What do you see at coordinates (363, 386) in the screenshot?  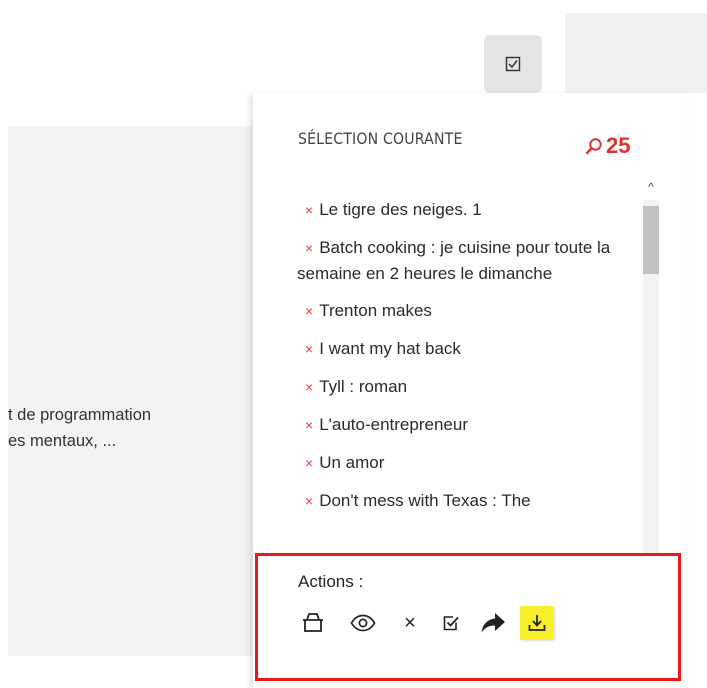 I see `list-item-label: Tyll : roman` at bounding box center [363, 386].